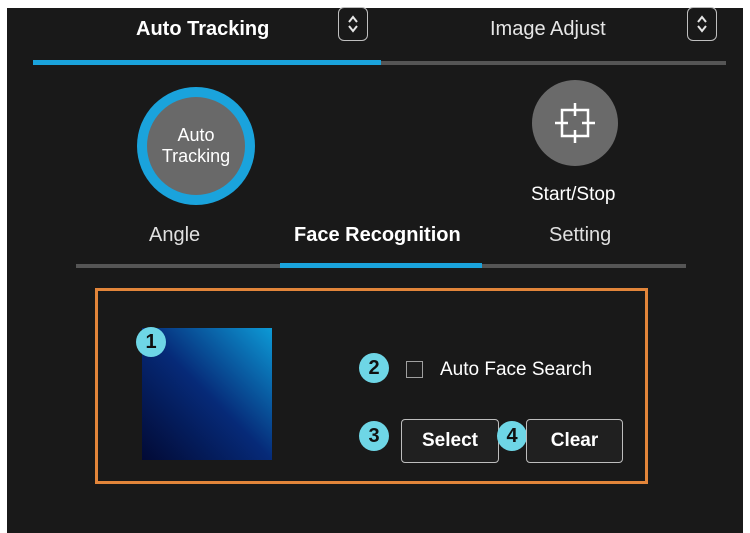 The height and width of the screenshot is (533, 750). I want to click on start-stop-button, so click(575, 123).